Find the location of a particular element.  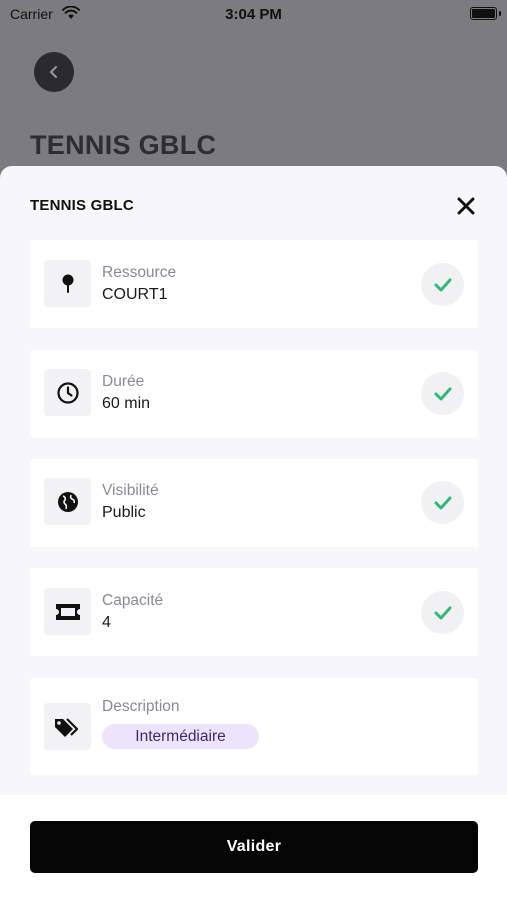

footer: Valider is located at coordinates (253, 847).